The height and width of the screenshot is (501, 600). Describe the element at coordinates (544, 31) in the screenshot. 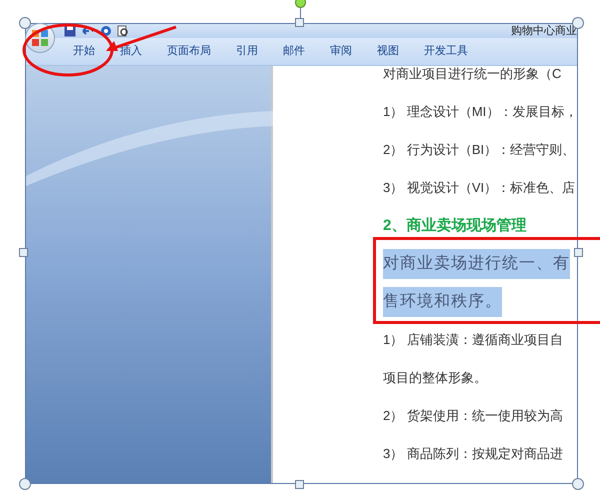

I see `window-title: 购物中心商业` at that location.